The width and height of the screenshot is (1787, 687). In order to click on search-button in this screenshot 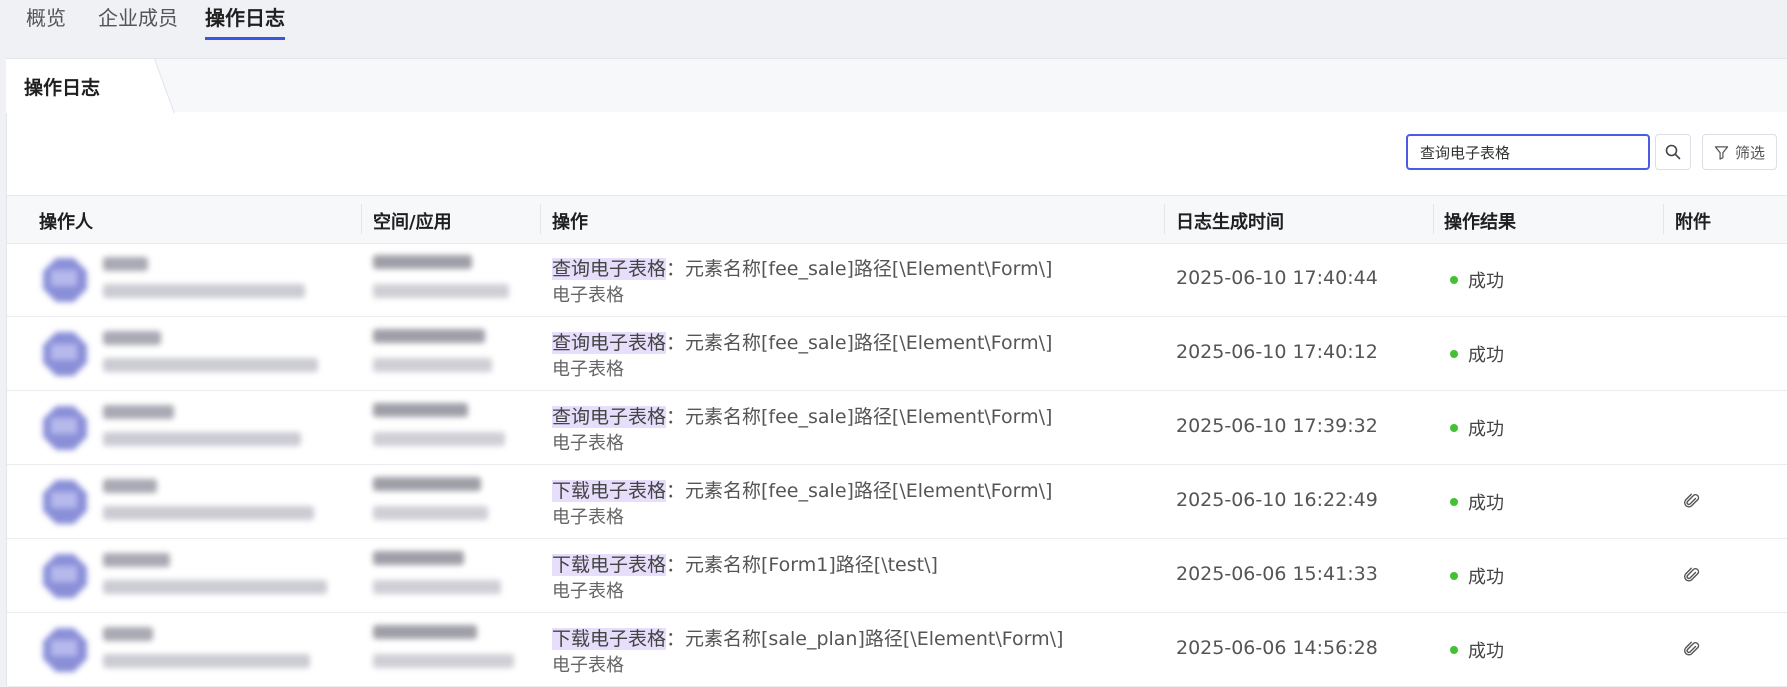, I will do `click(1673, 152)`.